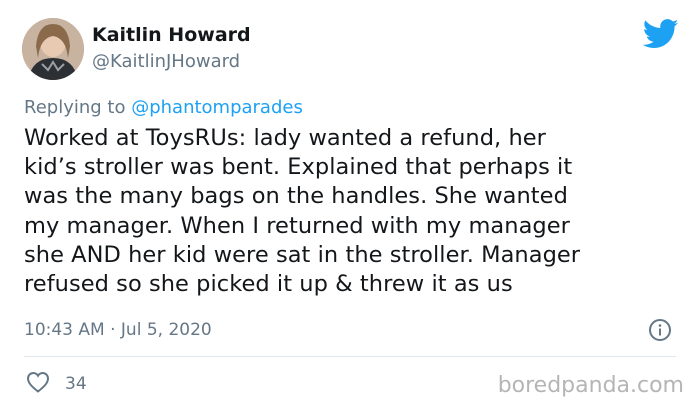 The image size is (700, 410). I want to click on watermark: boredpanda.com, so click(590, 385).